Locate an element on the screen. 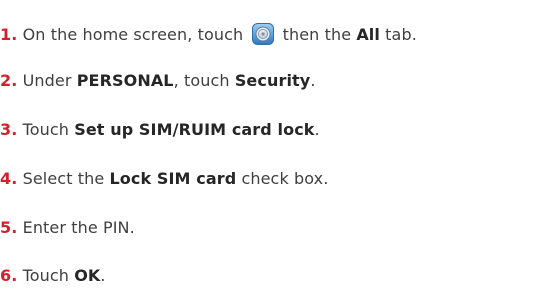 This screenshot has height=303, width=542. step-number: 5. is located at coordinates (9, 227).